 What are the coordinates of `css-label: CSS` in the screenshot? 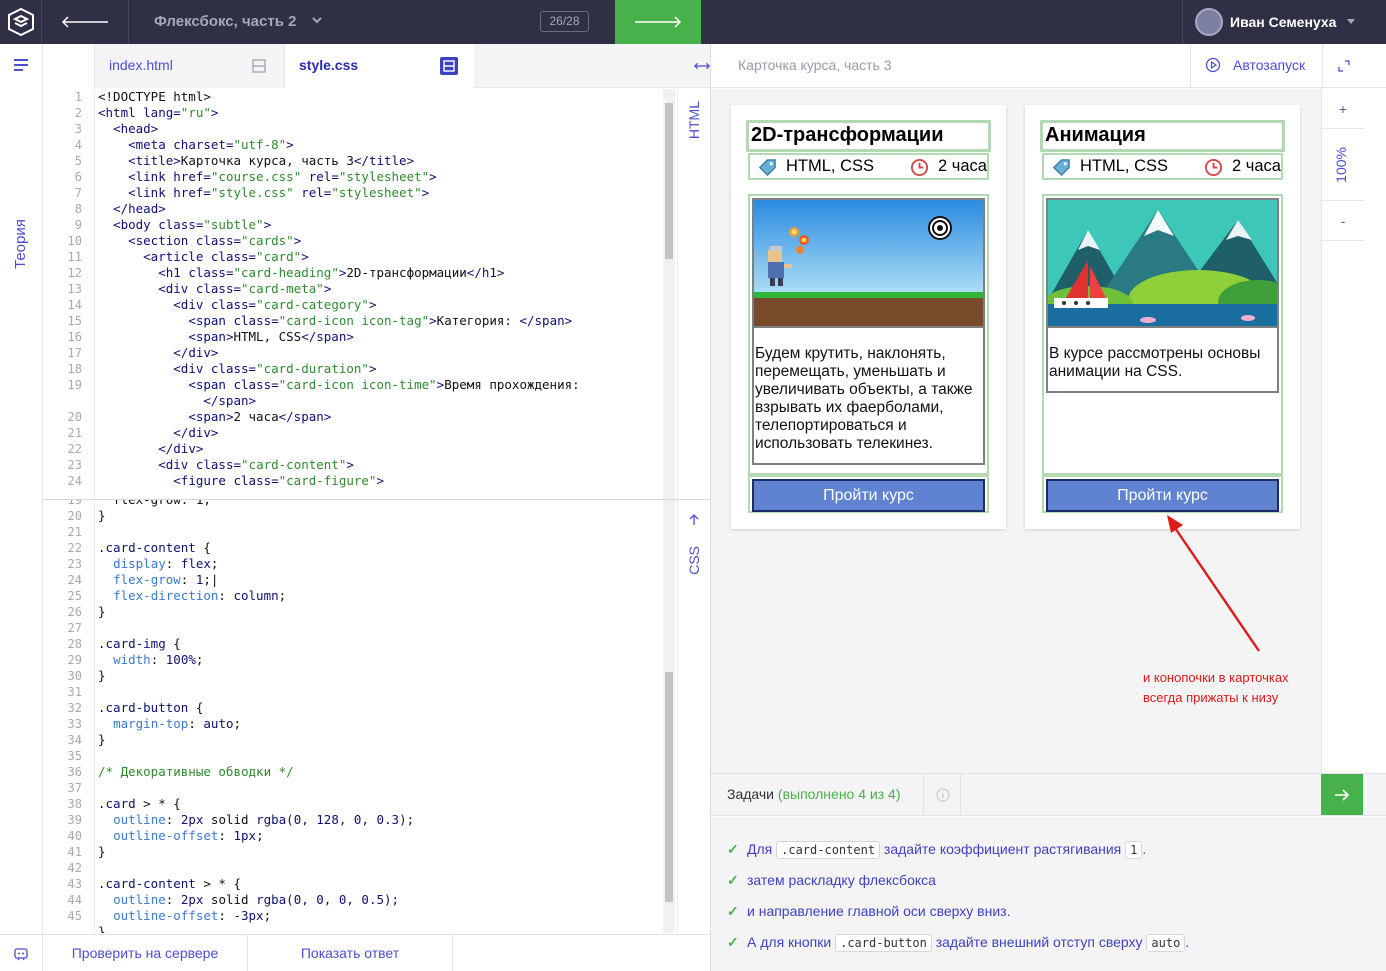 It's located at (694, 560).